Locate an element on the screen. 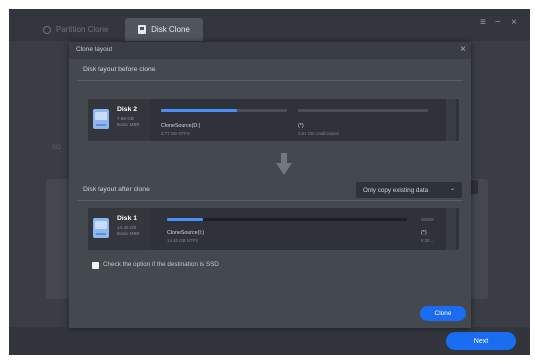  clone-mode-dropdown: Only copy existing data ⌄ is located at coordinates (409, 190).